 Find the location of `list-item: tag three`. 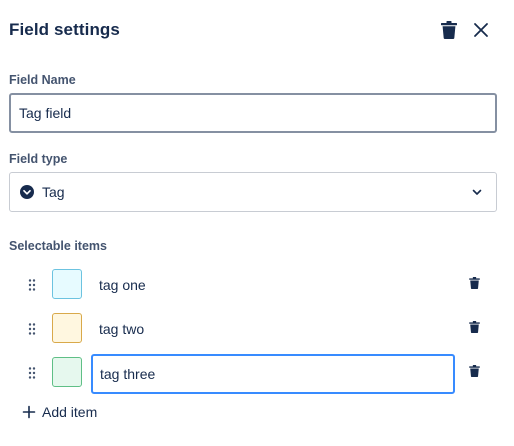

list-item: tag three is located at coordinates (257, 374).